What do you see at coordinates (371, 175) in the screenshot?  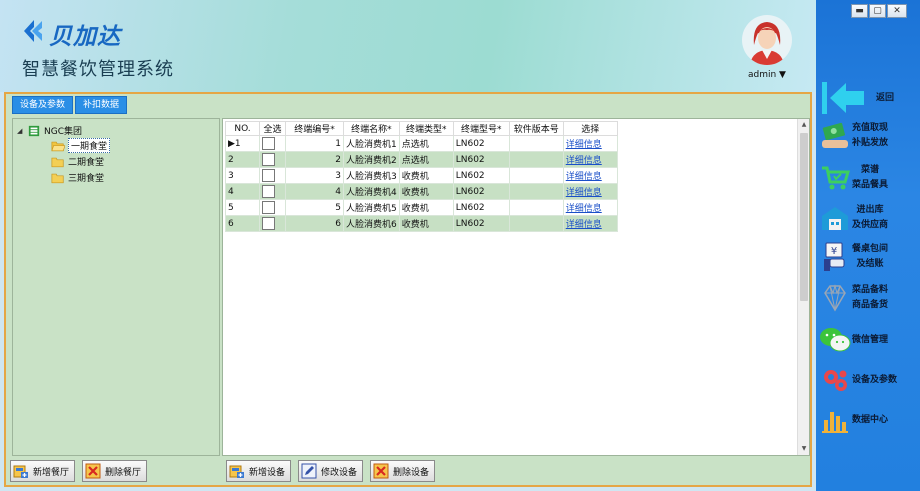 I see `cell-name: 人脸消费机3` at bounding box center [371, 175].